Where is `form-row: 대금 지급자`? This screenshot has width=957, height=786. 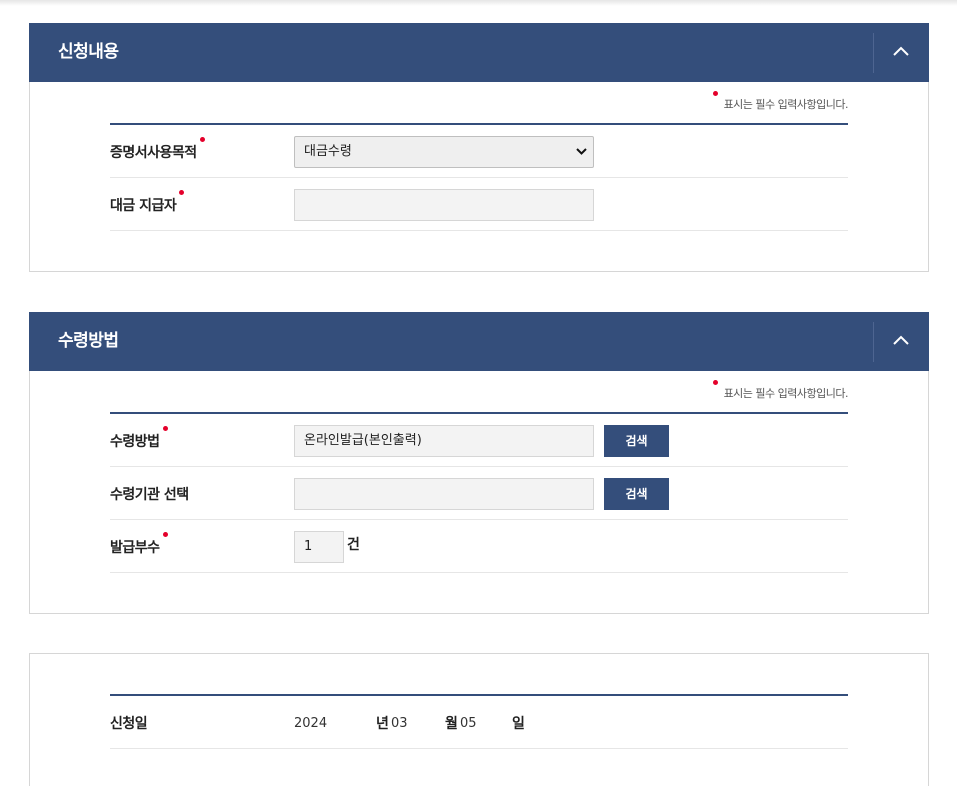 form-row: 대금 지급자 is located at coordinates (479, 204).